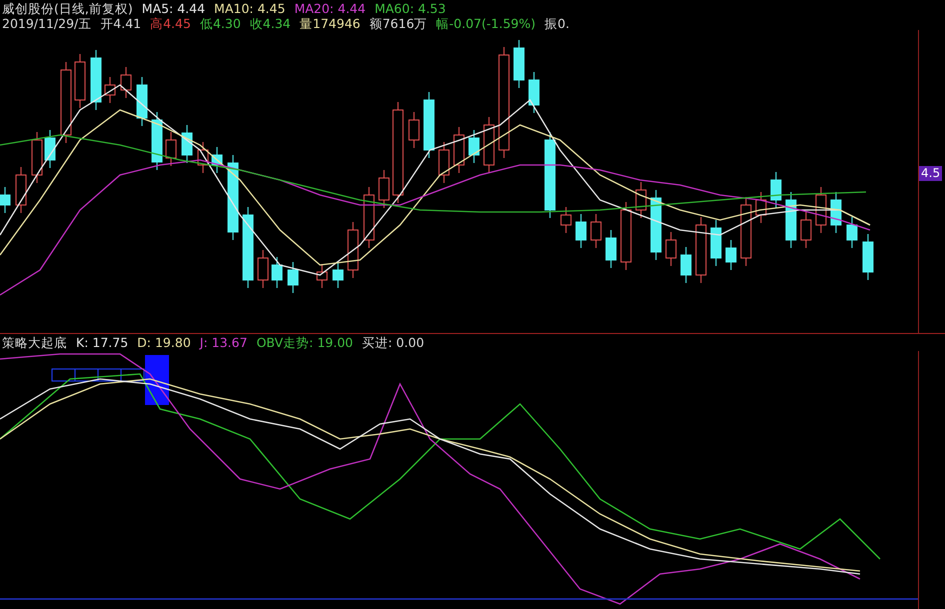 The image size is (945, 609). I want to click on moving-average-value: MA60: 4.53, so click(410, 8).